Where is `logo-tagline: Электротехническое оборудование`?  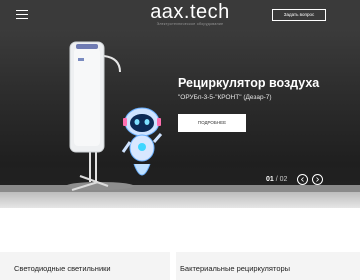 logo-tagline: Электротехническое оборудование is located at coordinates (190, 24).